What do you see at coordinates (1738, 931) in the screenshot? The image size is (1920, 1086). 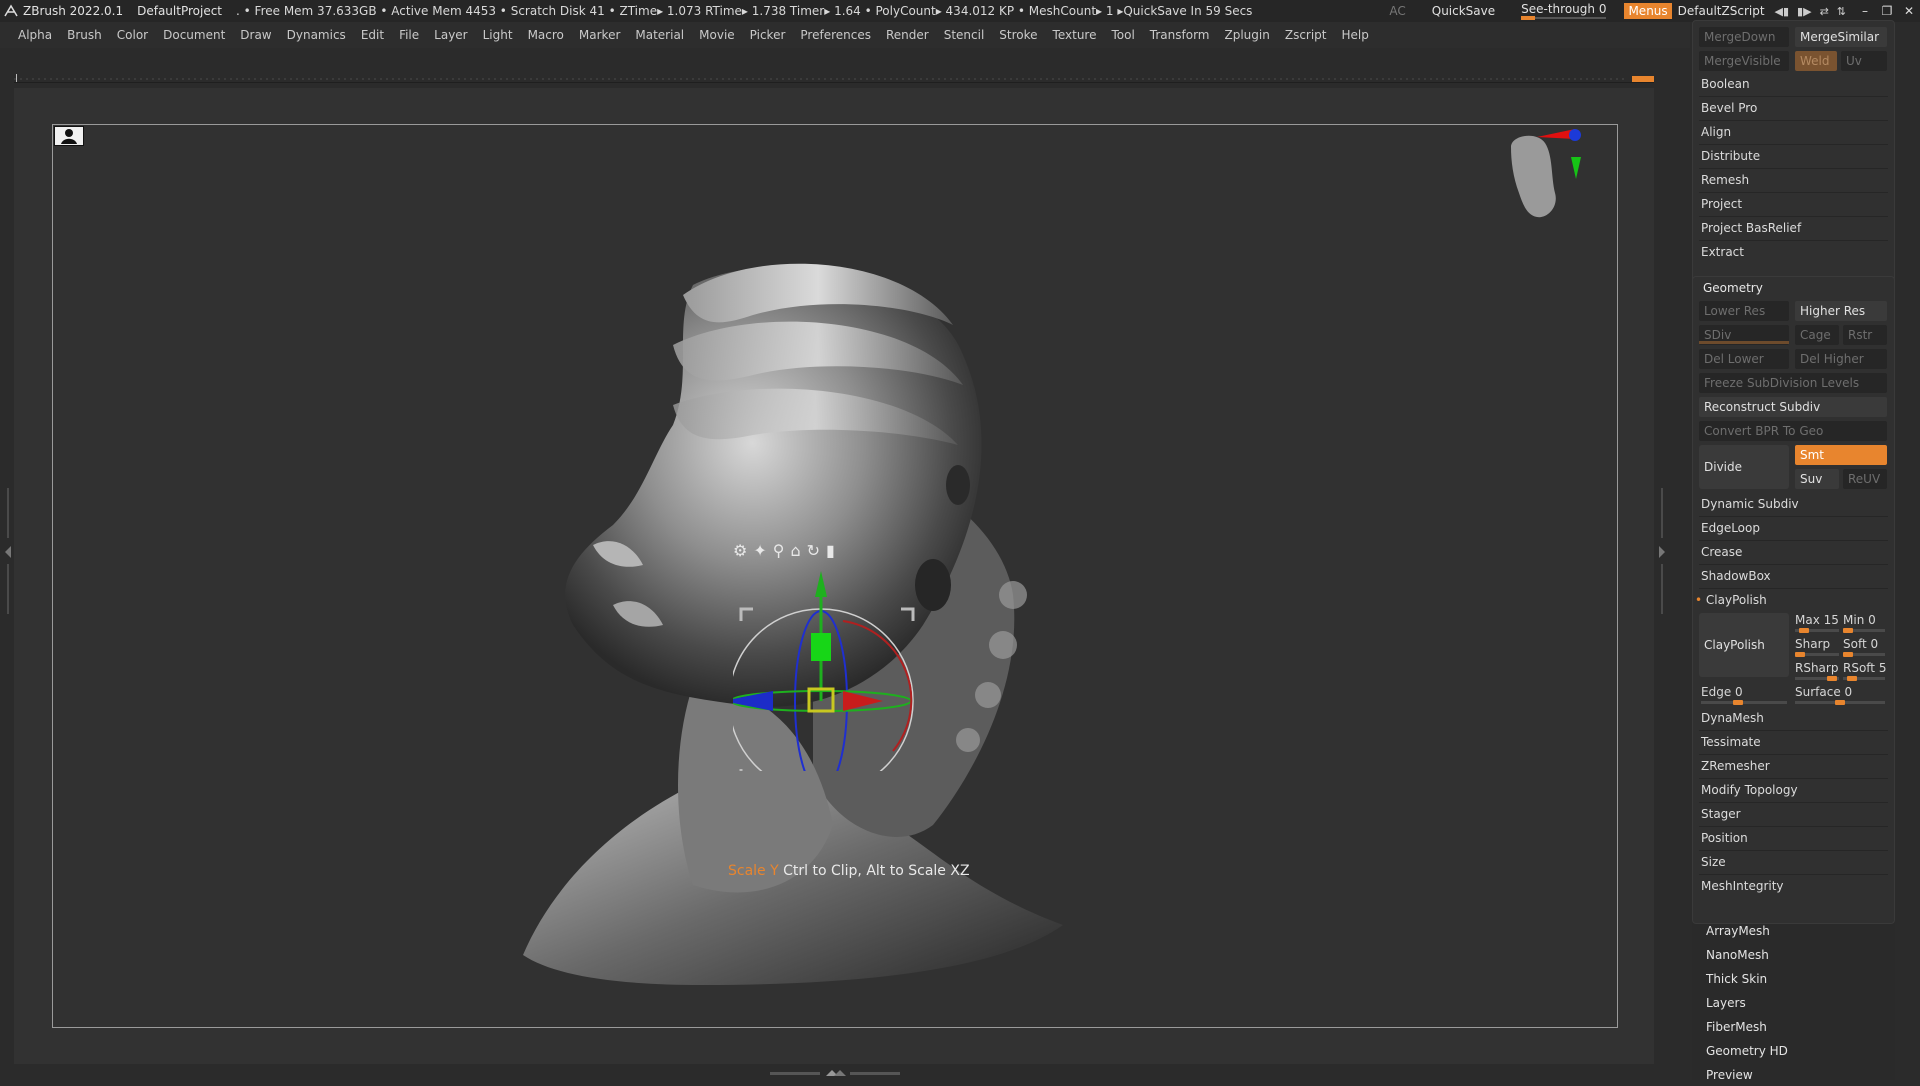 I see `arraymesh-section: ArrayMesh` at bounding box center [1738, 931].